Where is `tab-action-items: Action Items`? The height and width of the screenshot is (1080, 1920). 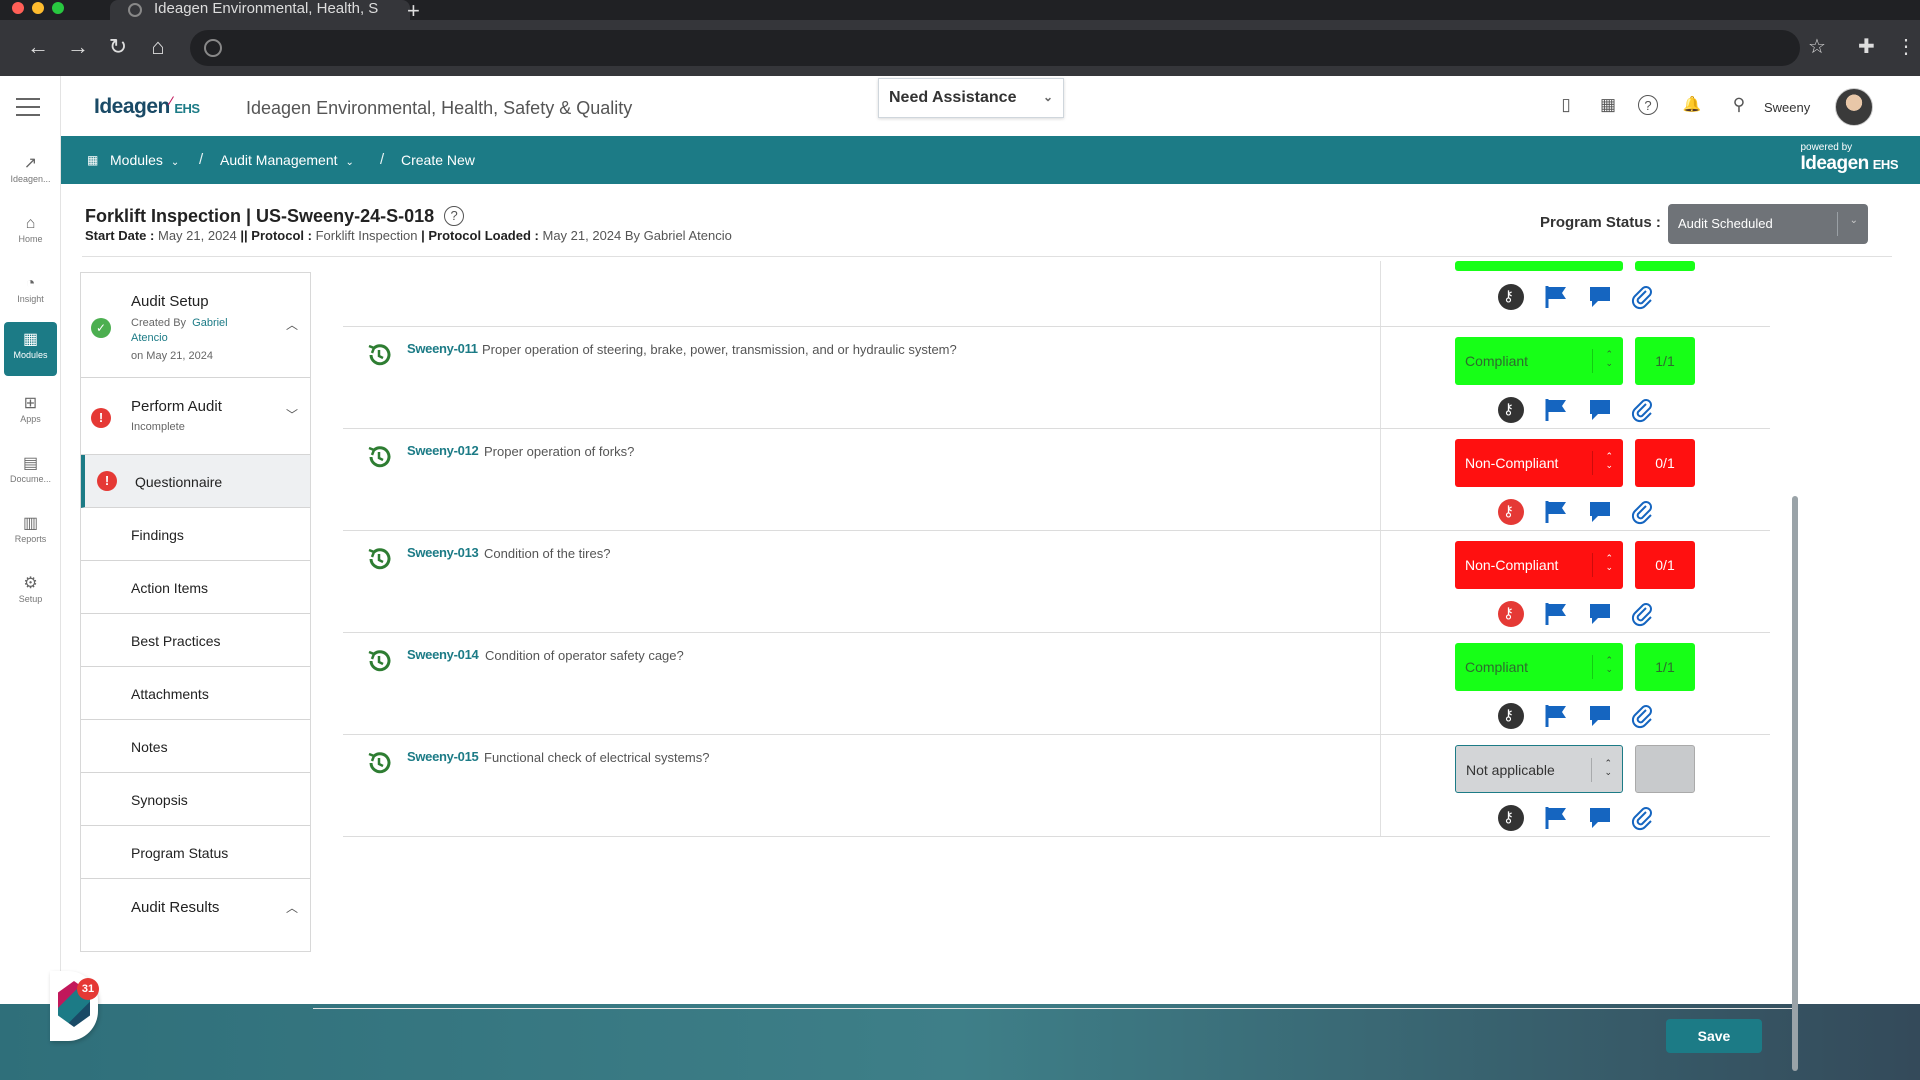
tab-action-items: Action Items is located at coordinates (195, 587).